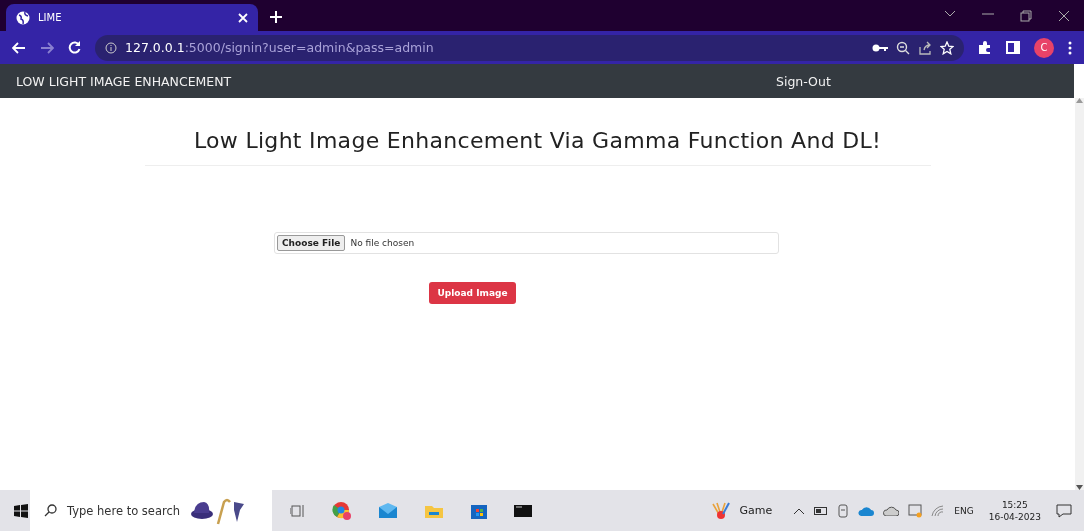  Describe the element at coordinates (342, 510) in the screenshot. I see `browser-icon` at that location.